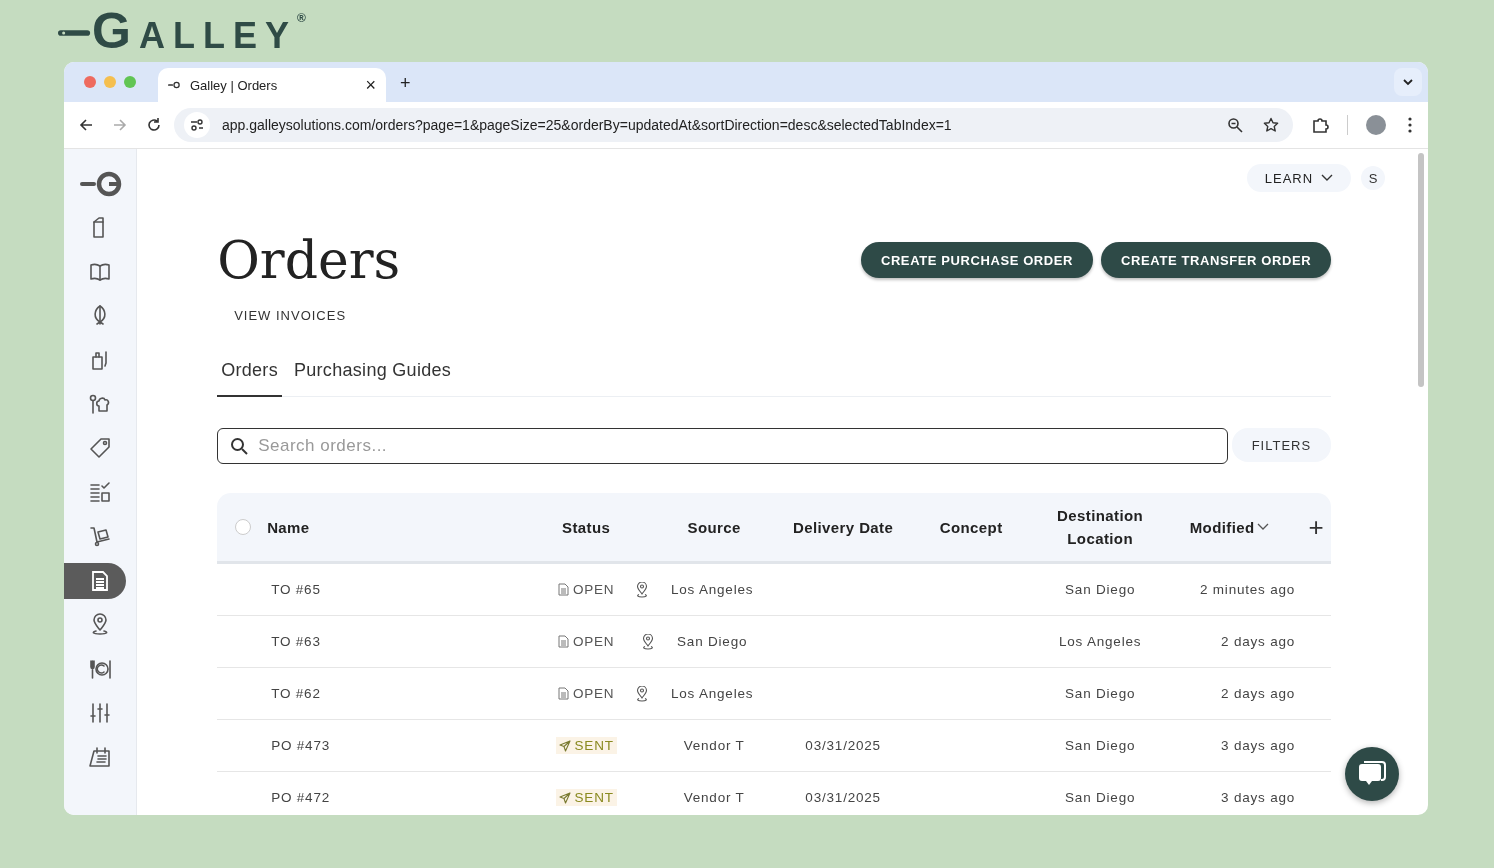  I want to click on table-cell-text: PO #473, so click(301, 745).